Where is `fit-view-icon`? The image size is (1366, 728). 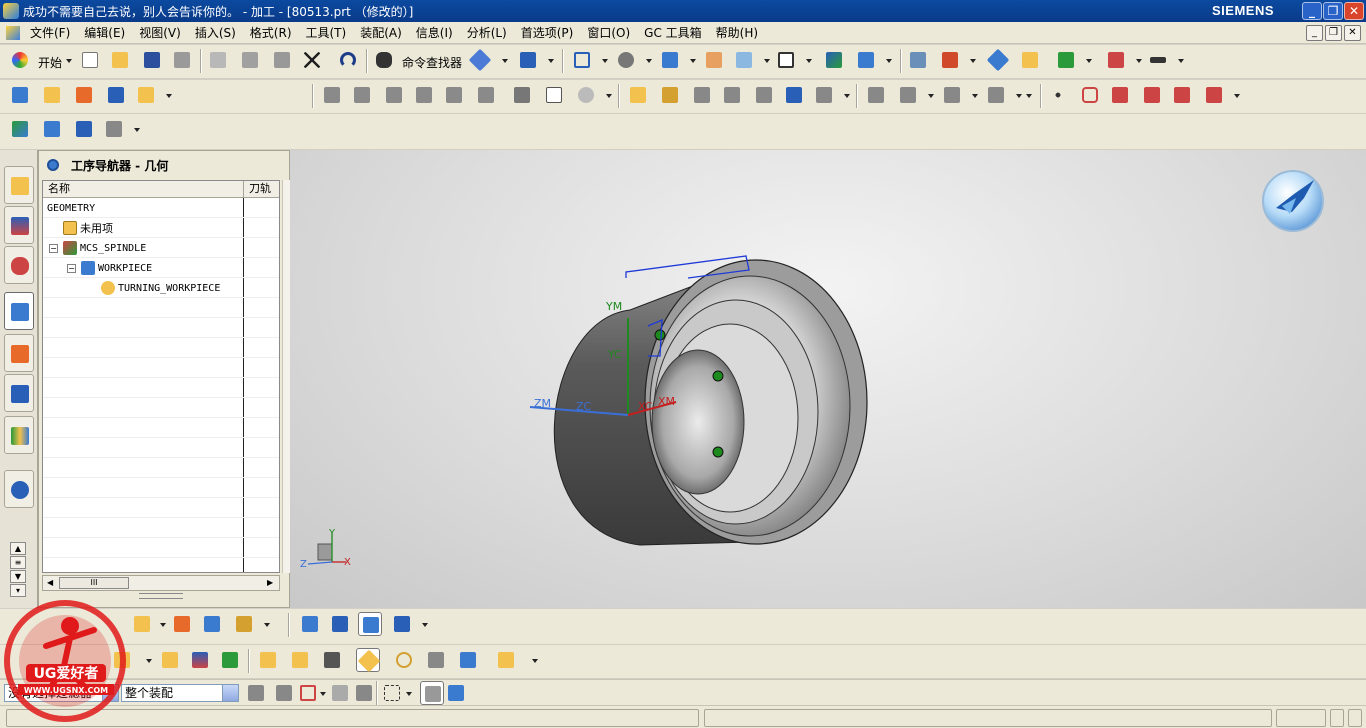
fit-view-icon is located at coordinates (582, 60).